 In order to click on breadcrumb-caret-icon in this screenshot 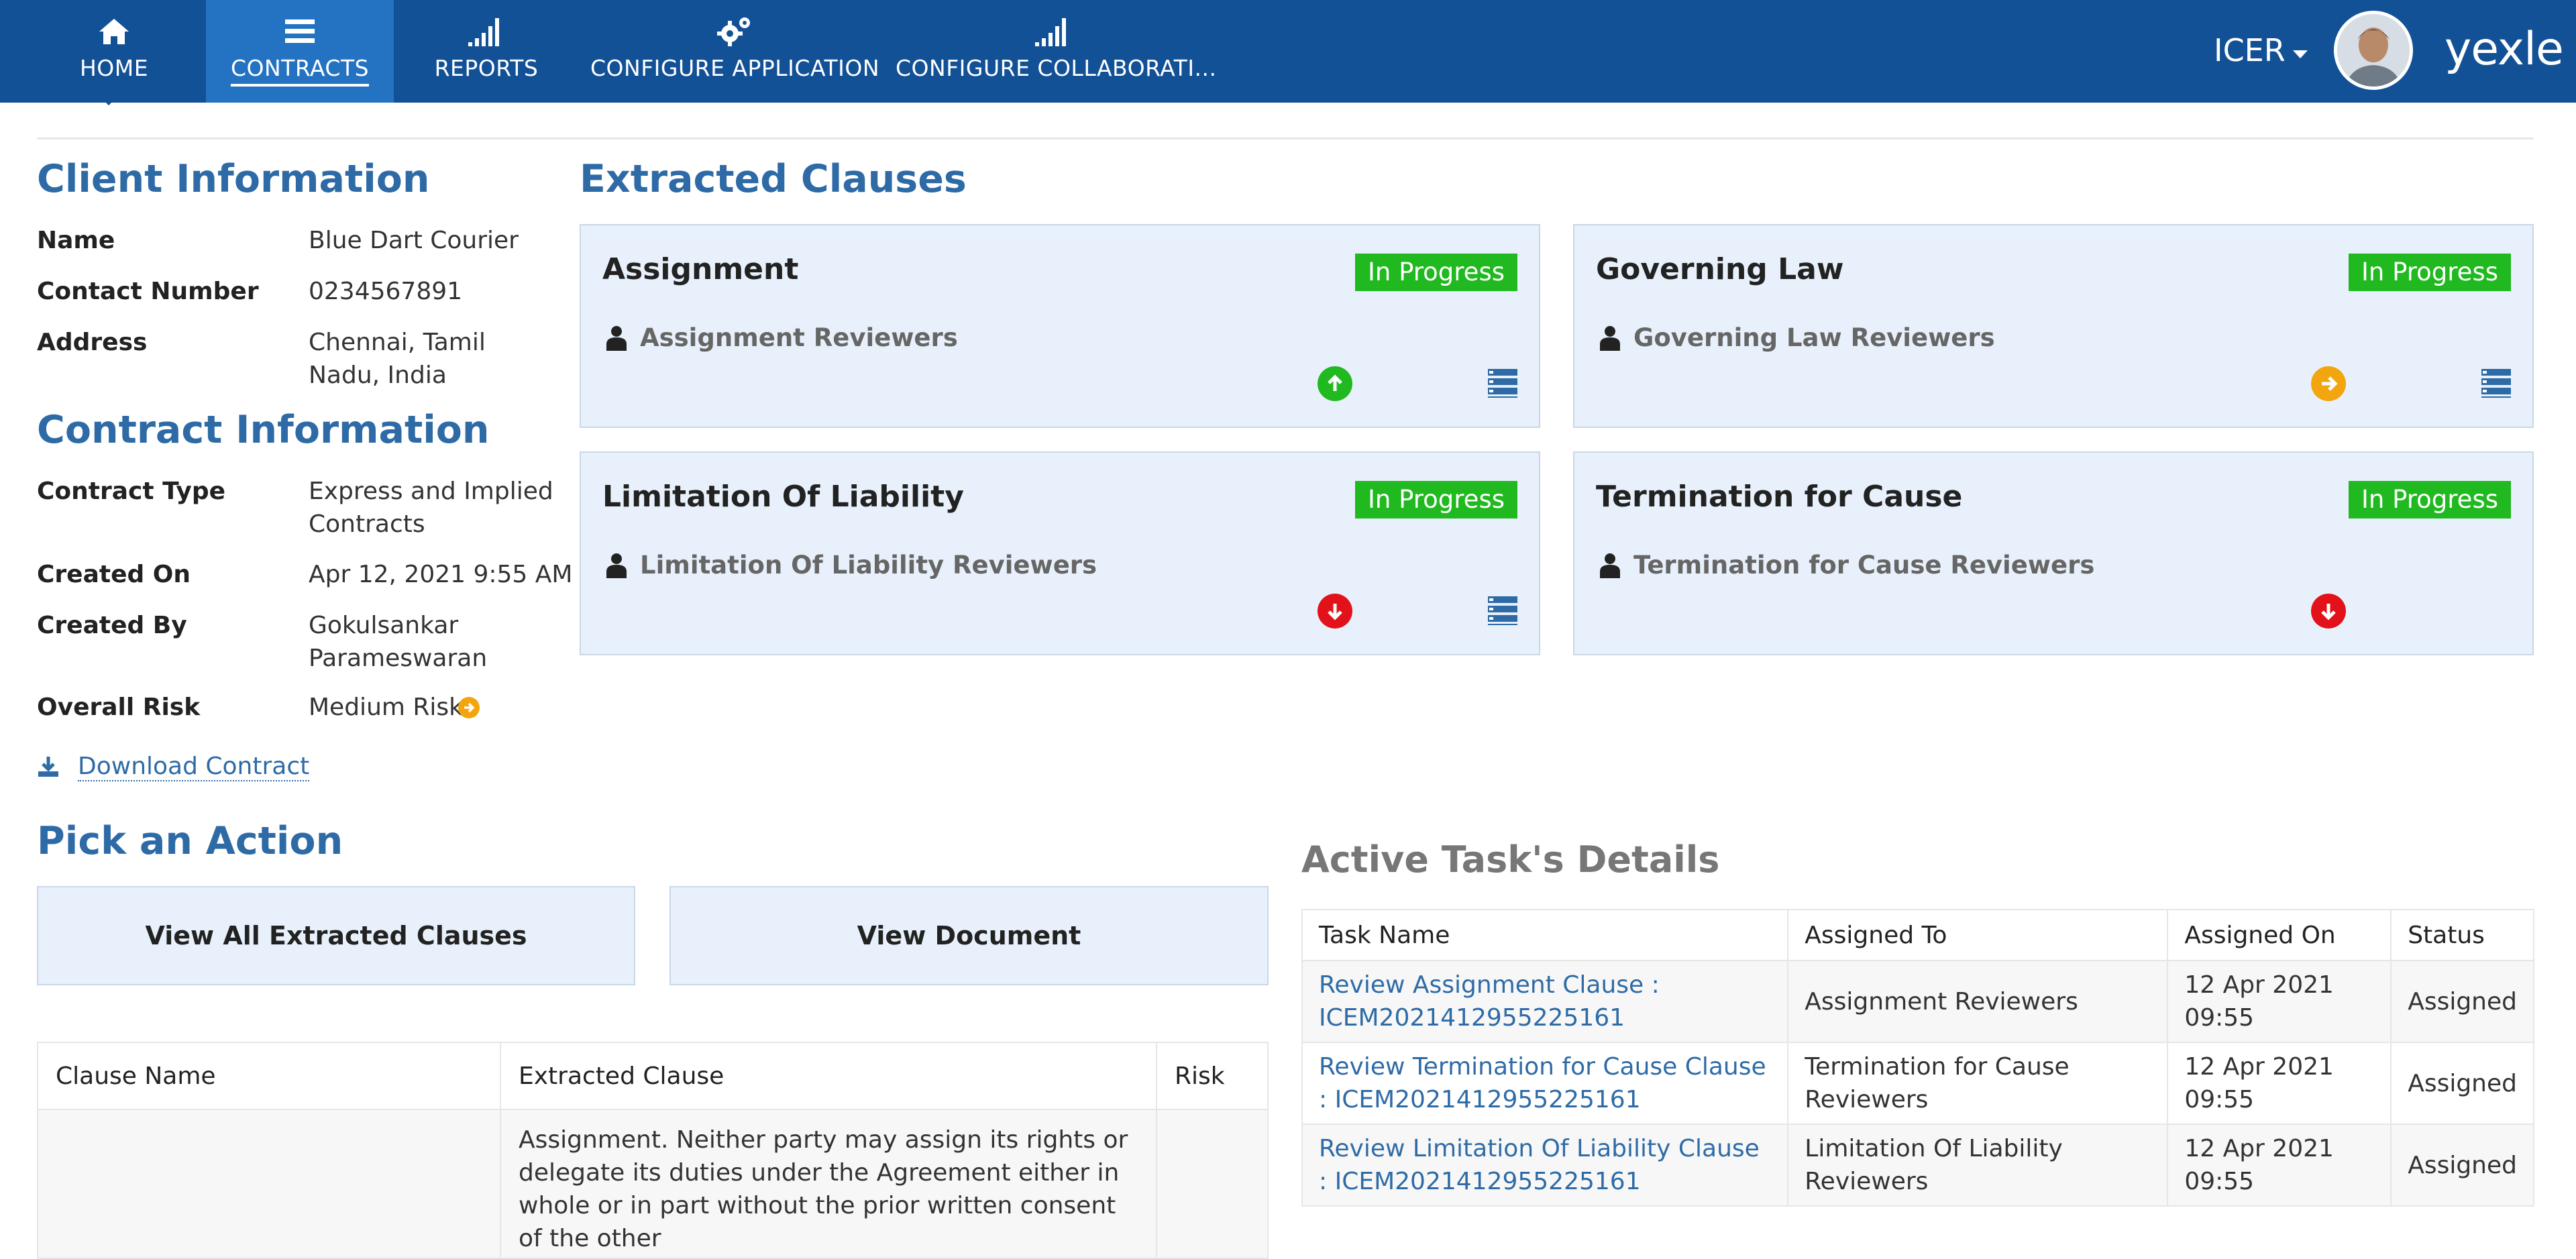, I will do `click(108, 101)`.